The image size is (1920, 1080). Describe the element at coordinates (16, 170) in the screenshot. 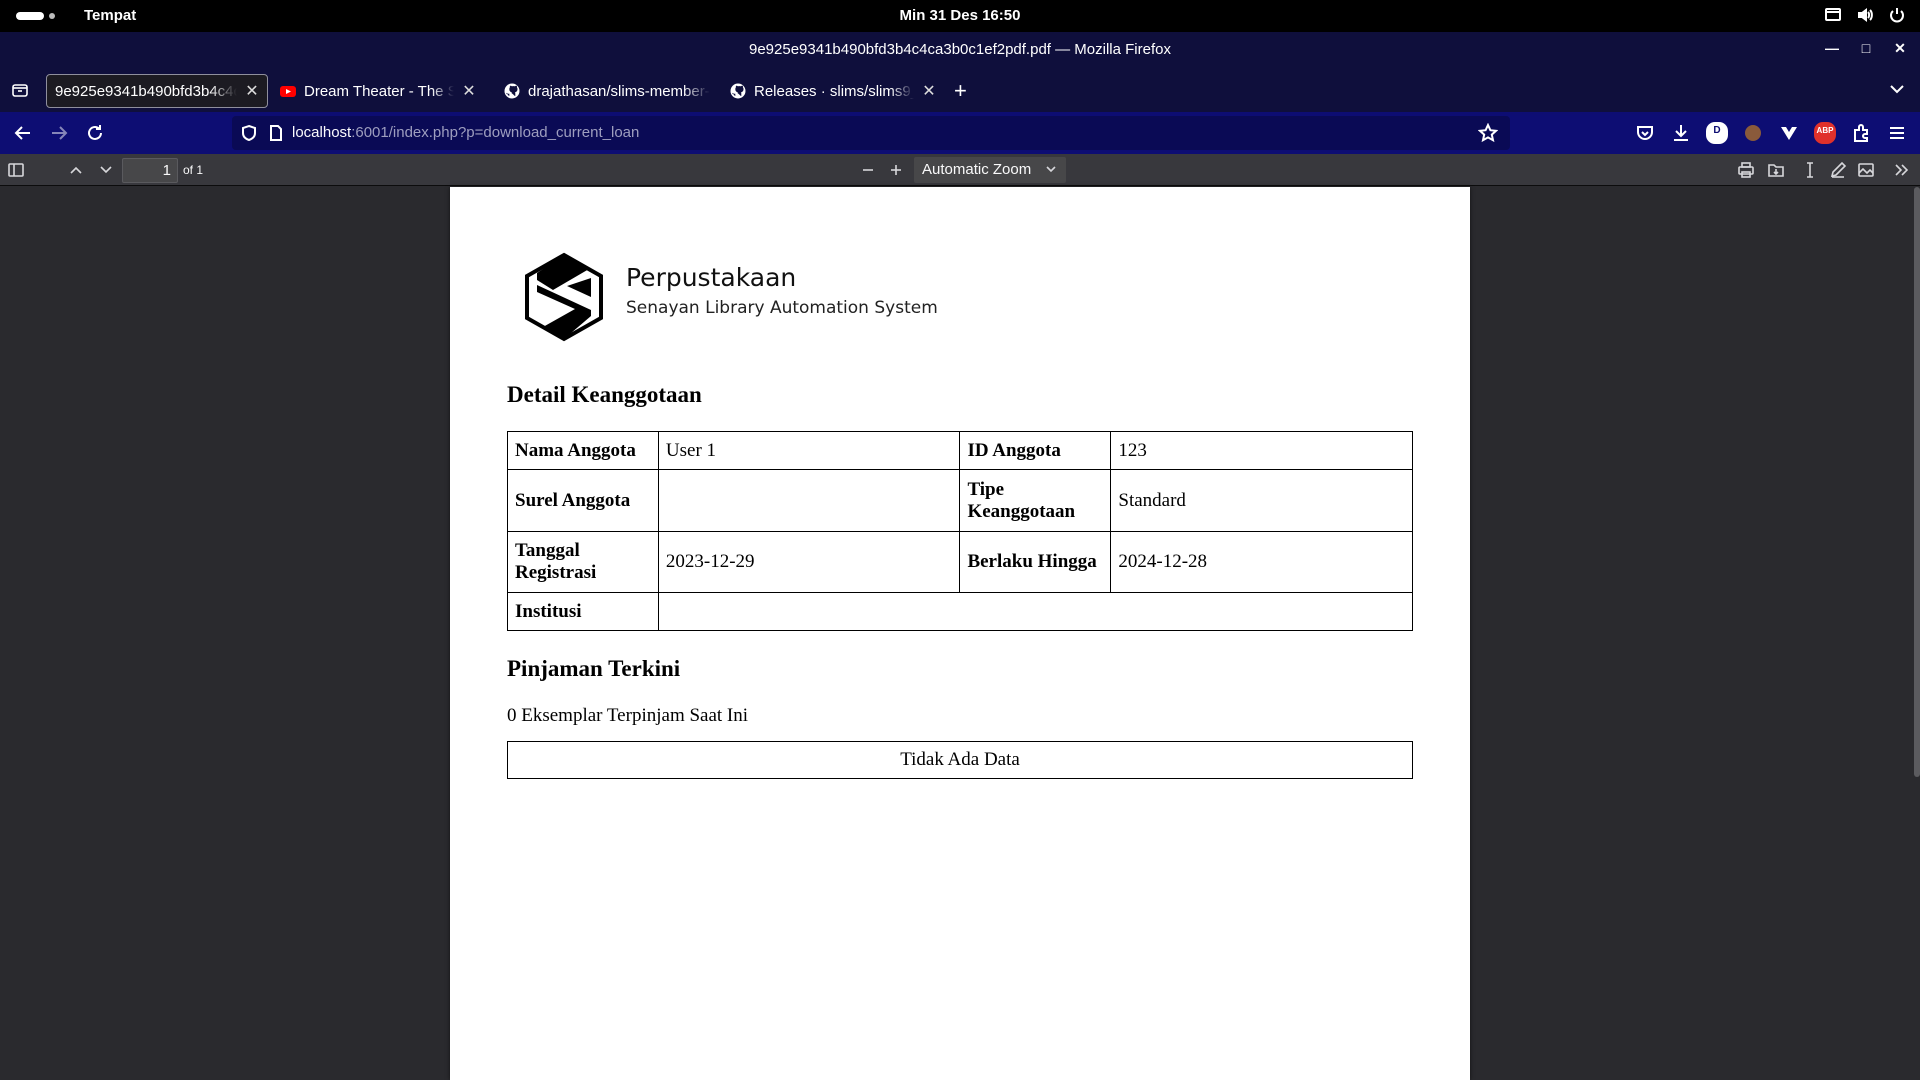

I see `sidebar-toggle-icon` at that location.